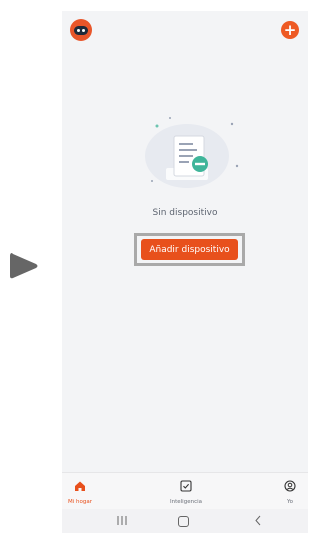  Describe the element at coordinates (80, 502) in the screenshot. I see `tab-label: Mi hogar` at that location.